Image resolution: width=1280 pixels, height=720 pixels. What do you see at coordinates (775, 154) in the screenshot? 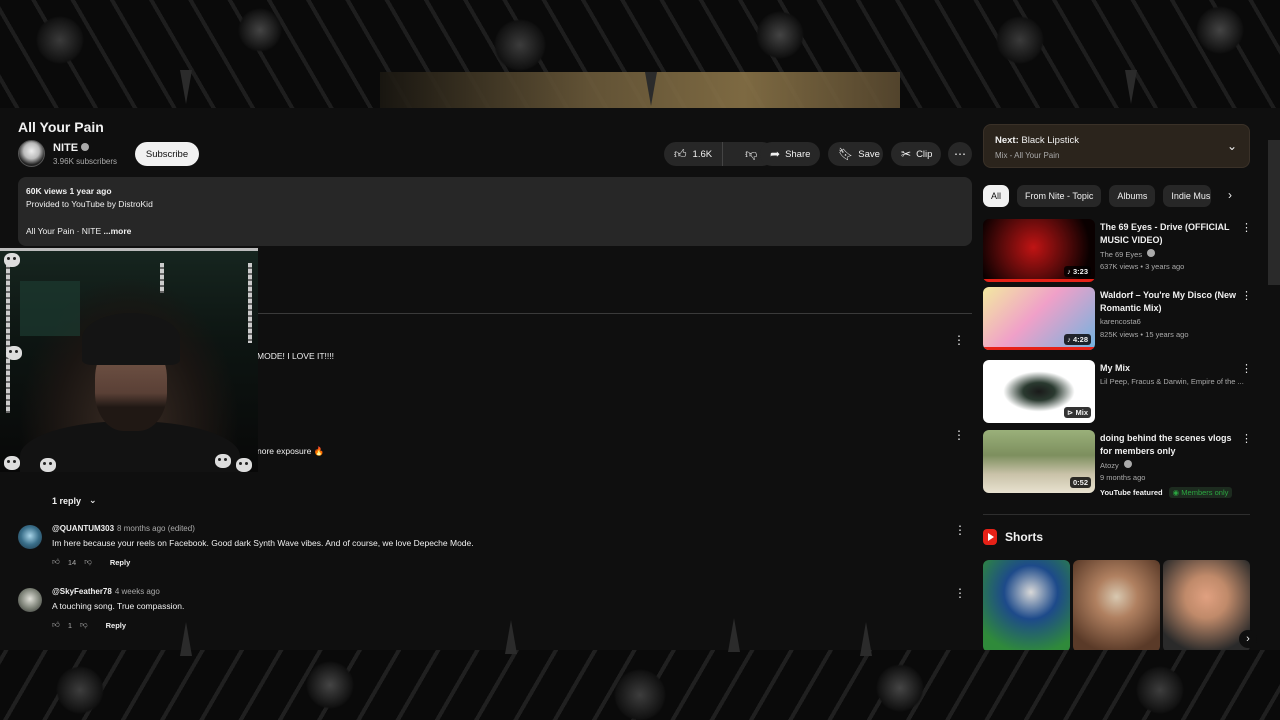
I see `share-icon: ➦` at bounding box center [775, 154].